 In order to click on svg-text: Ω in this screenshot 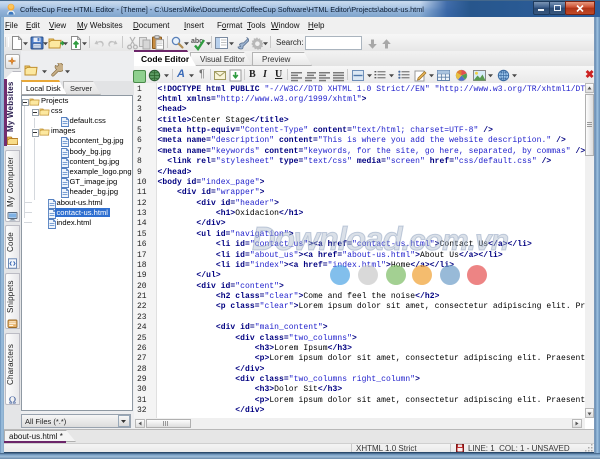, I will do `click(12, 400)`.